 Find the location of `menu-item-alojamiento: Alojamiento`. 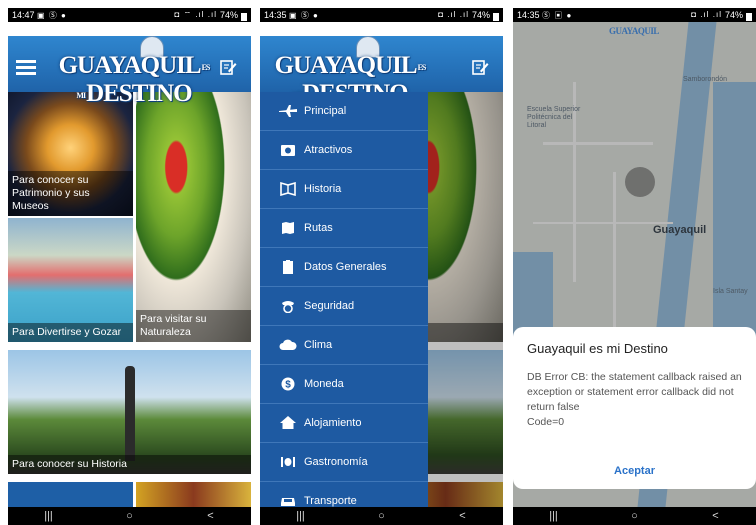

menu-item-alojamiento: Alojamiento is located at coordinates (344, 423).